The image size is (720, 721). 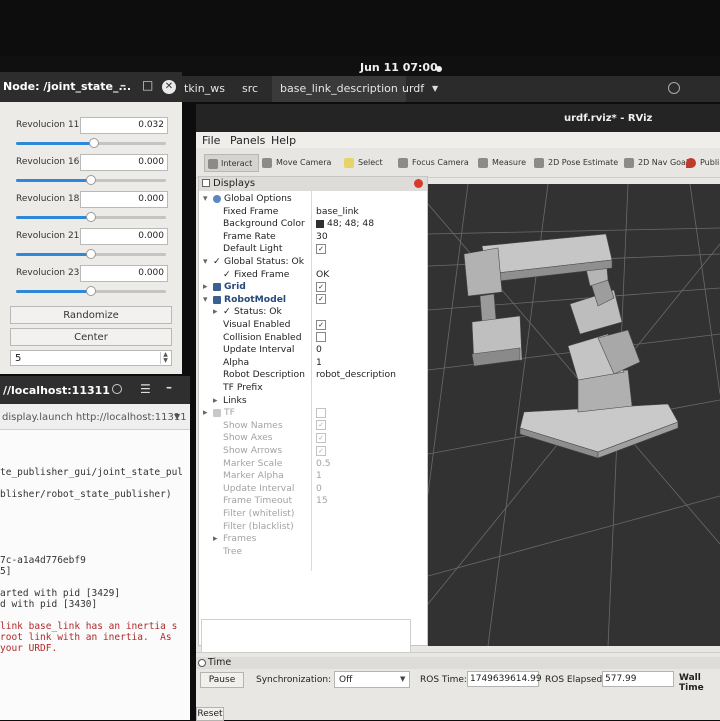 I want to click on tool-move-camera: Move Camera, so click(x=296, y=163).